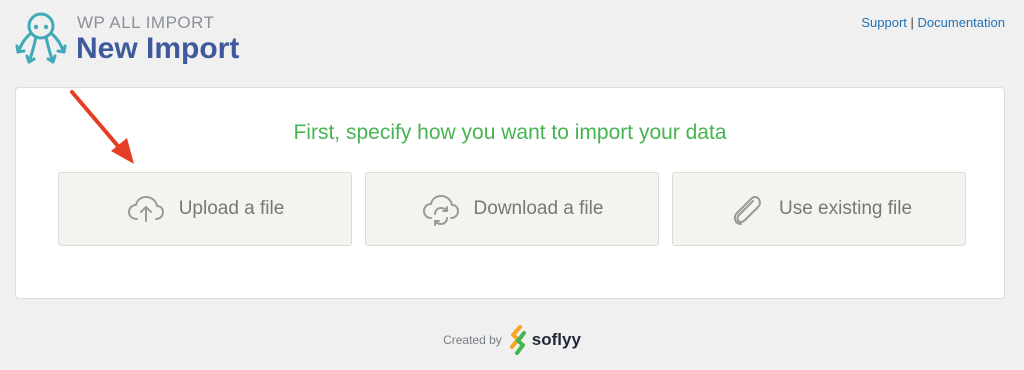 This screenshot has height=370, width=1024. I want to click on soflyy-brand-name: soflyy, so click(556, 340).